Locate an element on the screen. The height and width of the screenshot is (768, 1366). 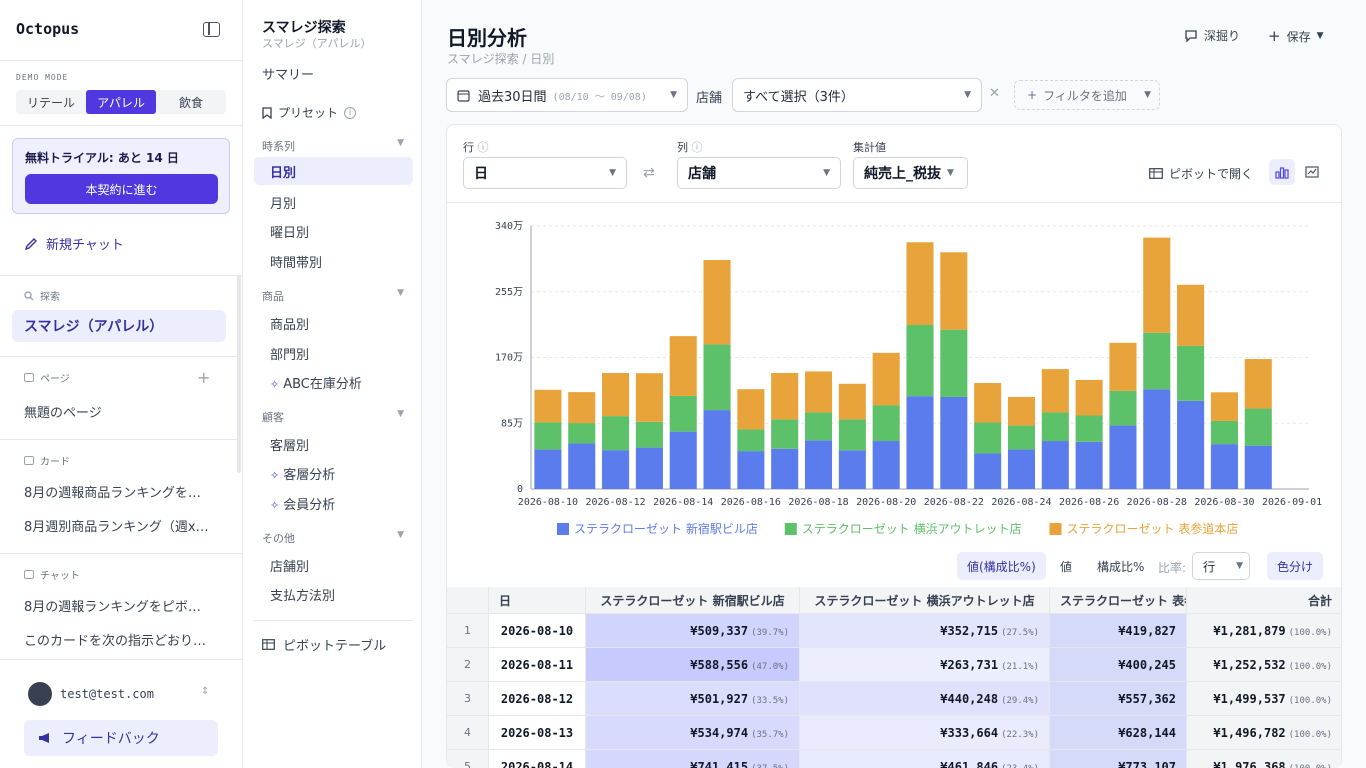
explore-header: 探索 is located at coordinates (42, 295).